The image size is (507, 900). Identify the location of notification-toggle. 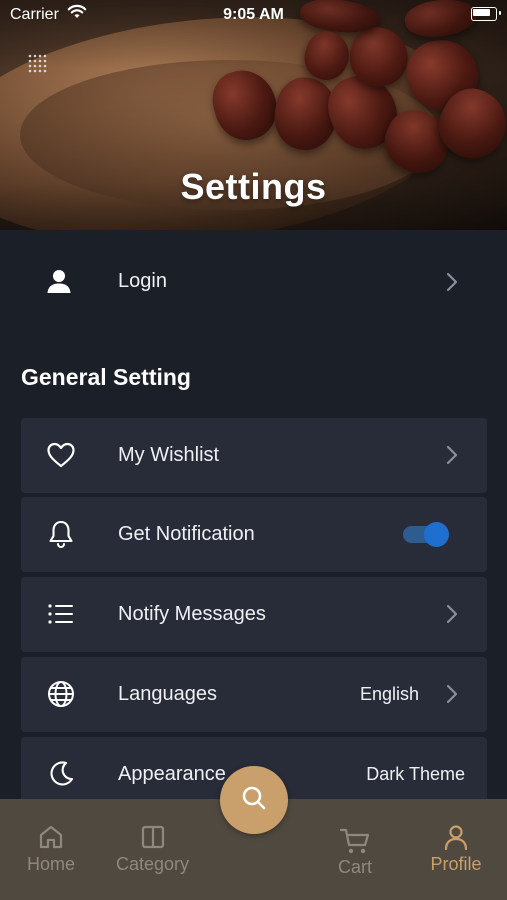
(427, 534).